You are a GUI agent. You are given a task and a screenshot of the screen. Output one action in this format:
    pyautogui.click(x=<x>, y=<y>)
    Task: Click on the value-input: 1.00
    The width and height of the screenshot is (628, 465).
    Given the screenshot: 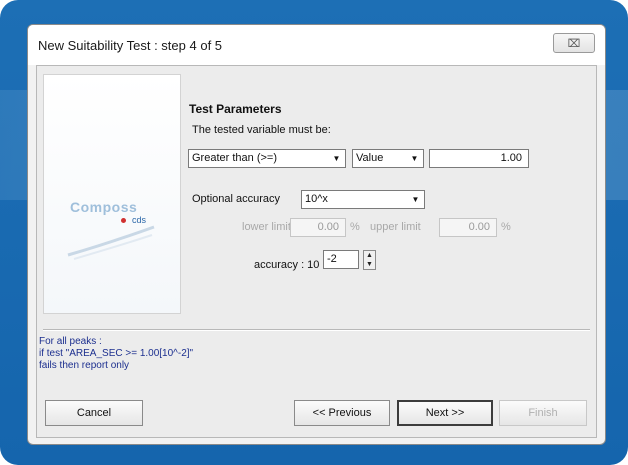 What is the action you would take?
    pyautogui.click(x=479, y=158)
    